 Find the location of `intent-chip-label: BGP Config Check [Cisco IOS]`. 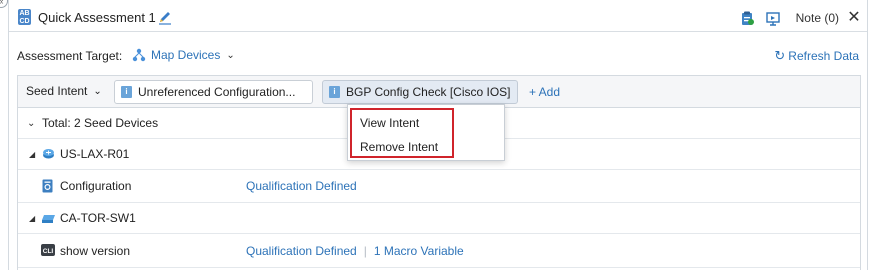

intent-chip-label: BGP Config Check [Cisco IOS] is located at coordinates (428, 92).